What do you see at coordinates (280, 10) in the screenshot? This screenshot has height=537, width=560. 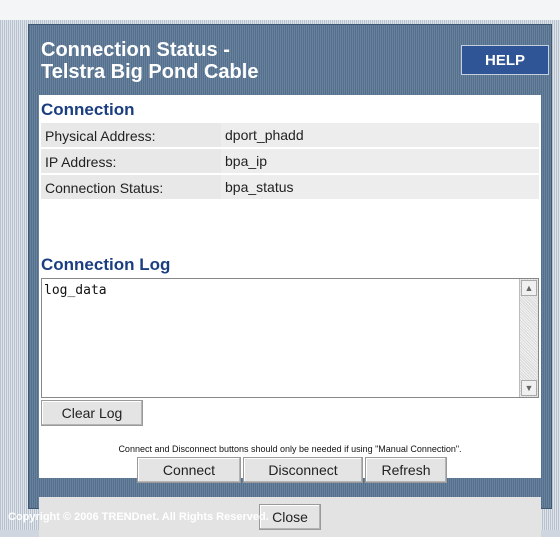 I see `top-band` at bounding box center [280, 10].